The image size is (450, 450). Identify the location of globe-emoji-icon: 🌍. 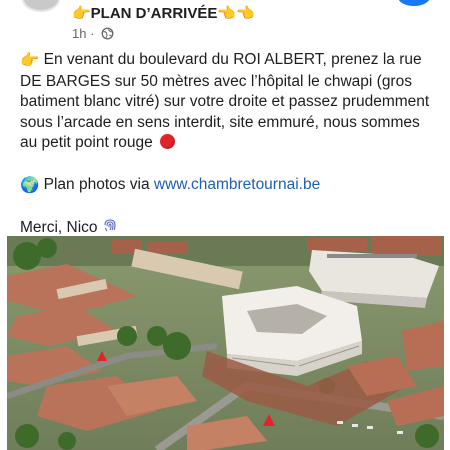
(30, 185).